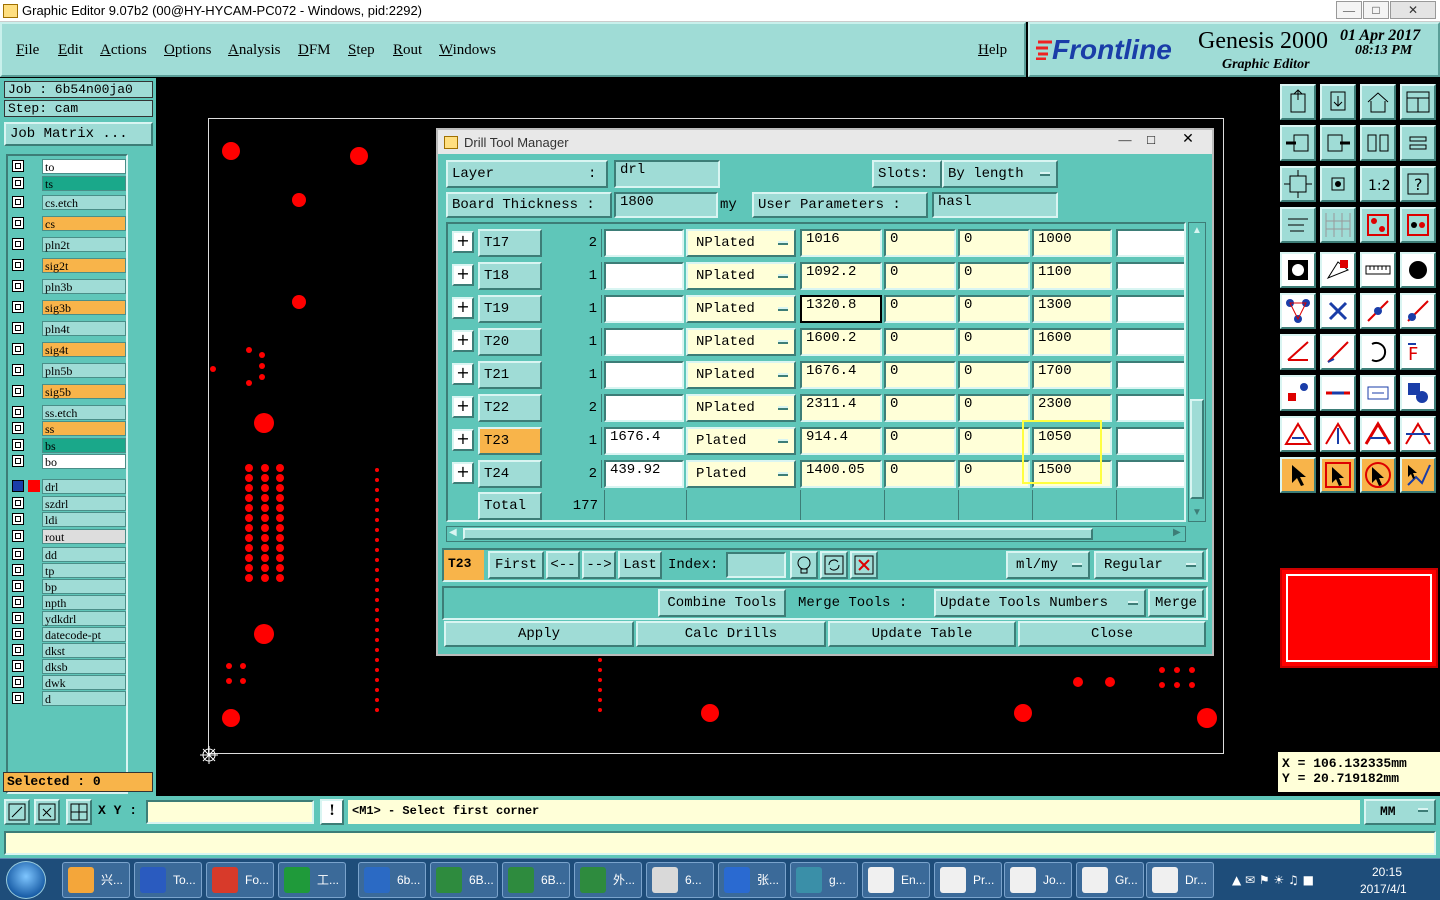  I want to click on layers-red-icon, so click(1378, 225).